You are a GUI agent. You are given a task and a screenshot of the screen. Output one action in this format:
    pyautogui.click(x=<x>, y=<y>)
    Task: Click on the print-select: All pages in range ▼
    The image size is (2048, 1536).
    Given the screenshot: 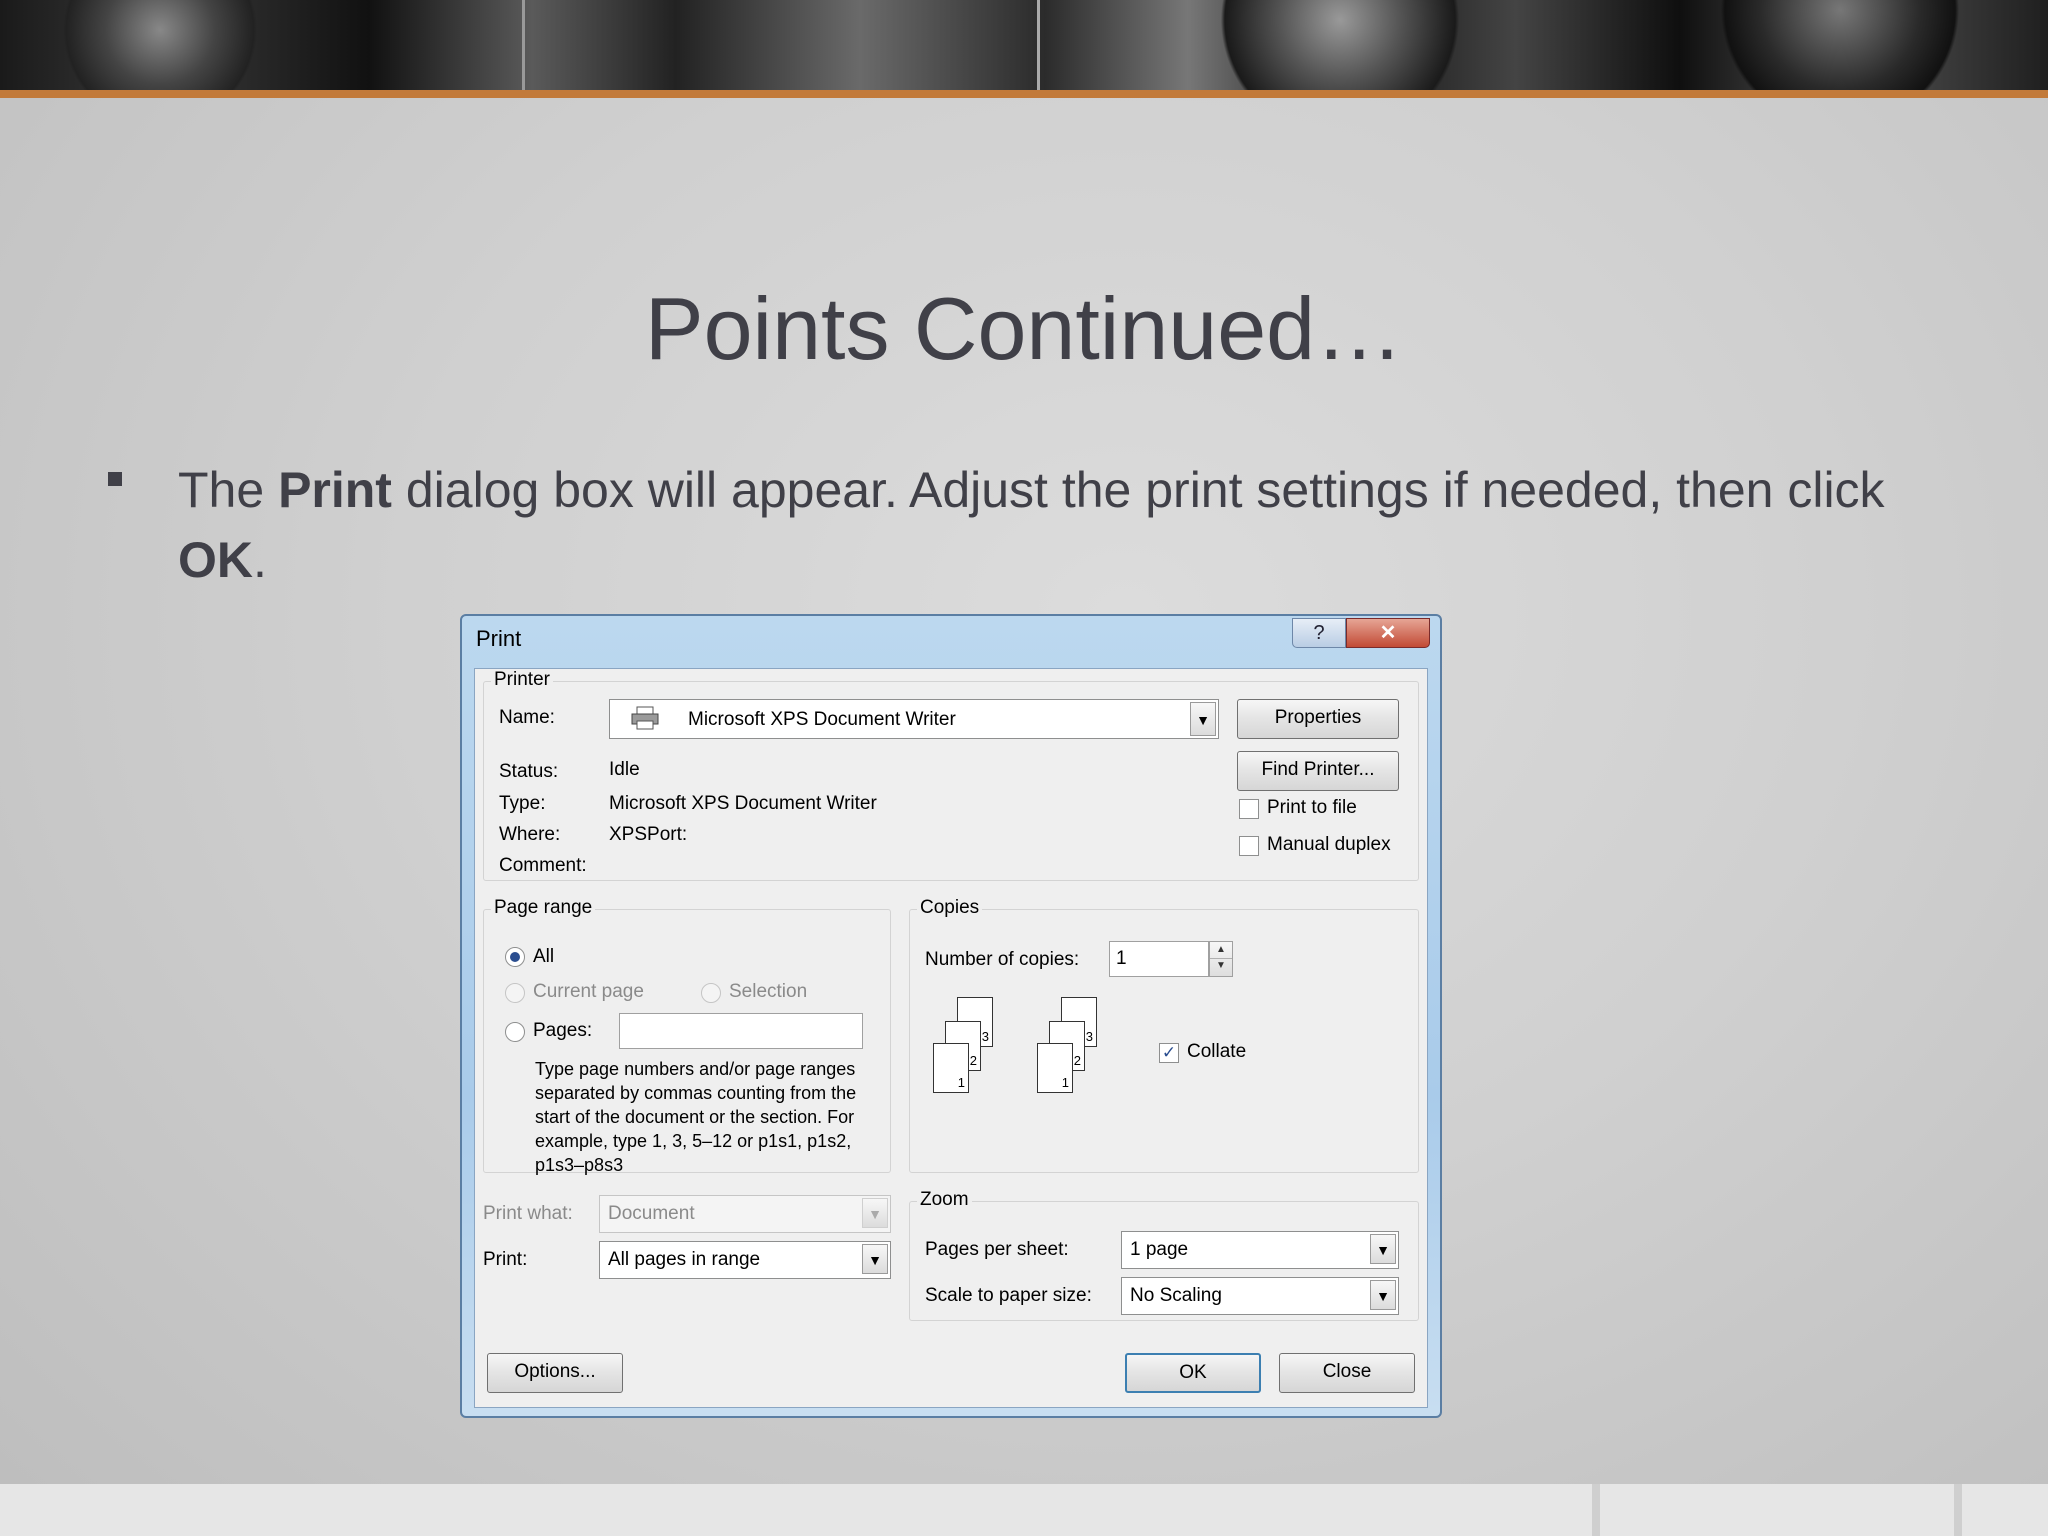 What is the action you would take?
    pyautogui.click(x=745, y=1260)
    